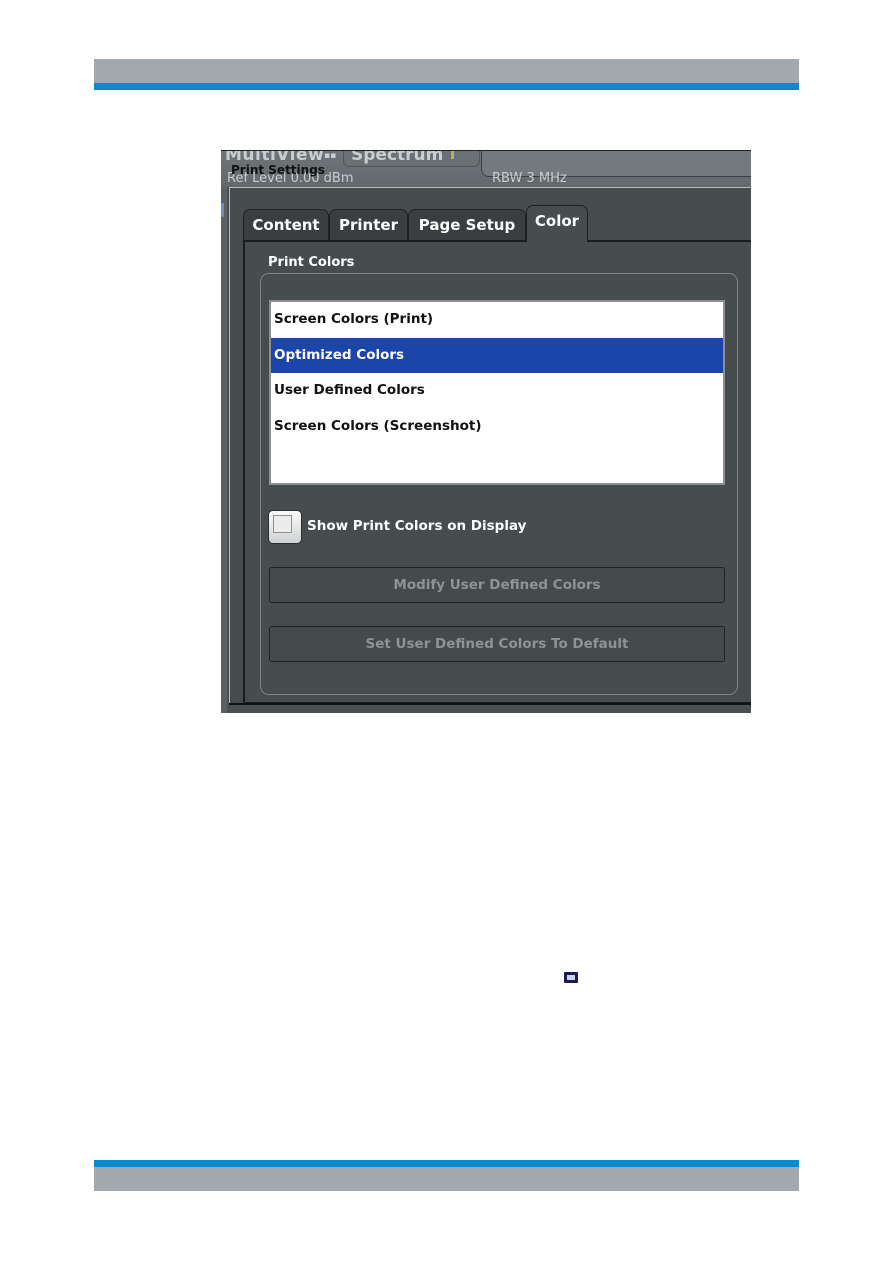 This screenshot has height=1263, width=893. I want to click on tab-color: Color, so click(557, 223).